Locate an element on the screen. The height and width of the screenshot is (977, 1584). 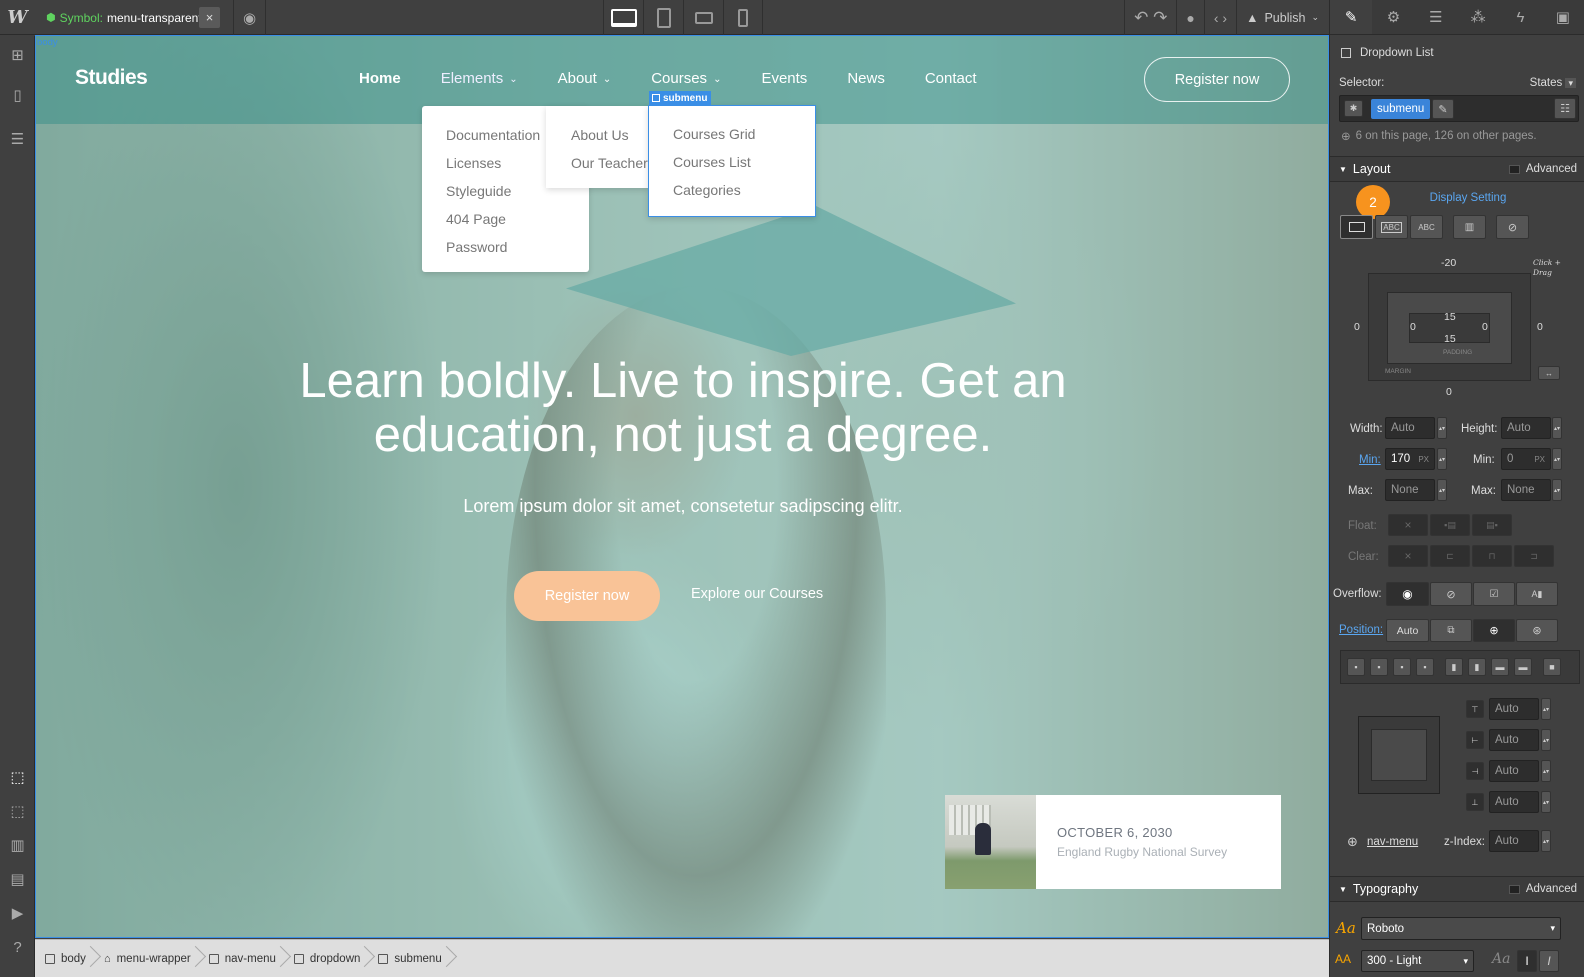
symbol-indicator: ⬢ Symbol: menu-transparent is located at coordinates (124, 17).